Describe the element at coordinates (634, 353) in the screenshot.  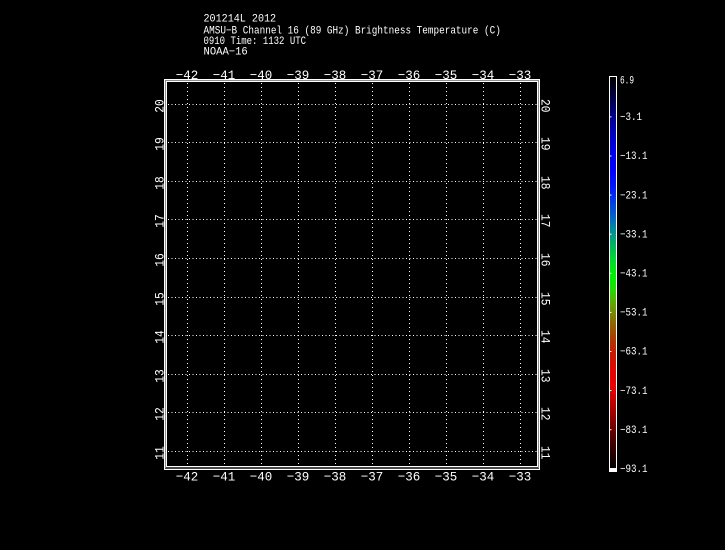
I see `svg-text: −63.1` at that location.